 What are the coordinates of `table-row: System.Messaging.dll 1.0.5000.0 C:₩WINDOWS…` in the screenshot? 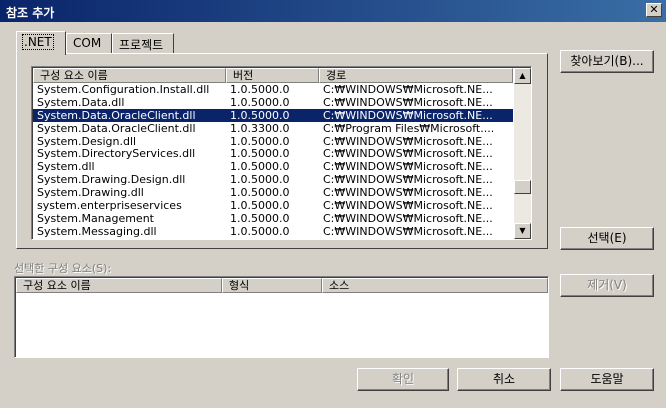 It's located at (273, 231).